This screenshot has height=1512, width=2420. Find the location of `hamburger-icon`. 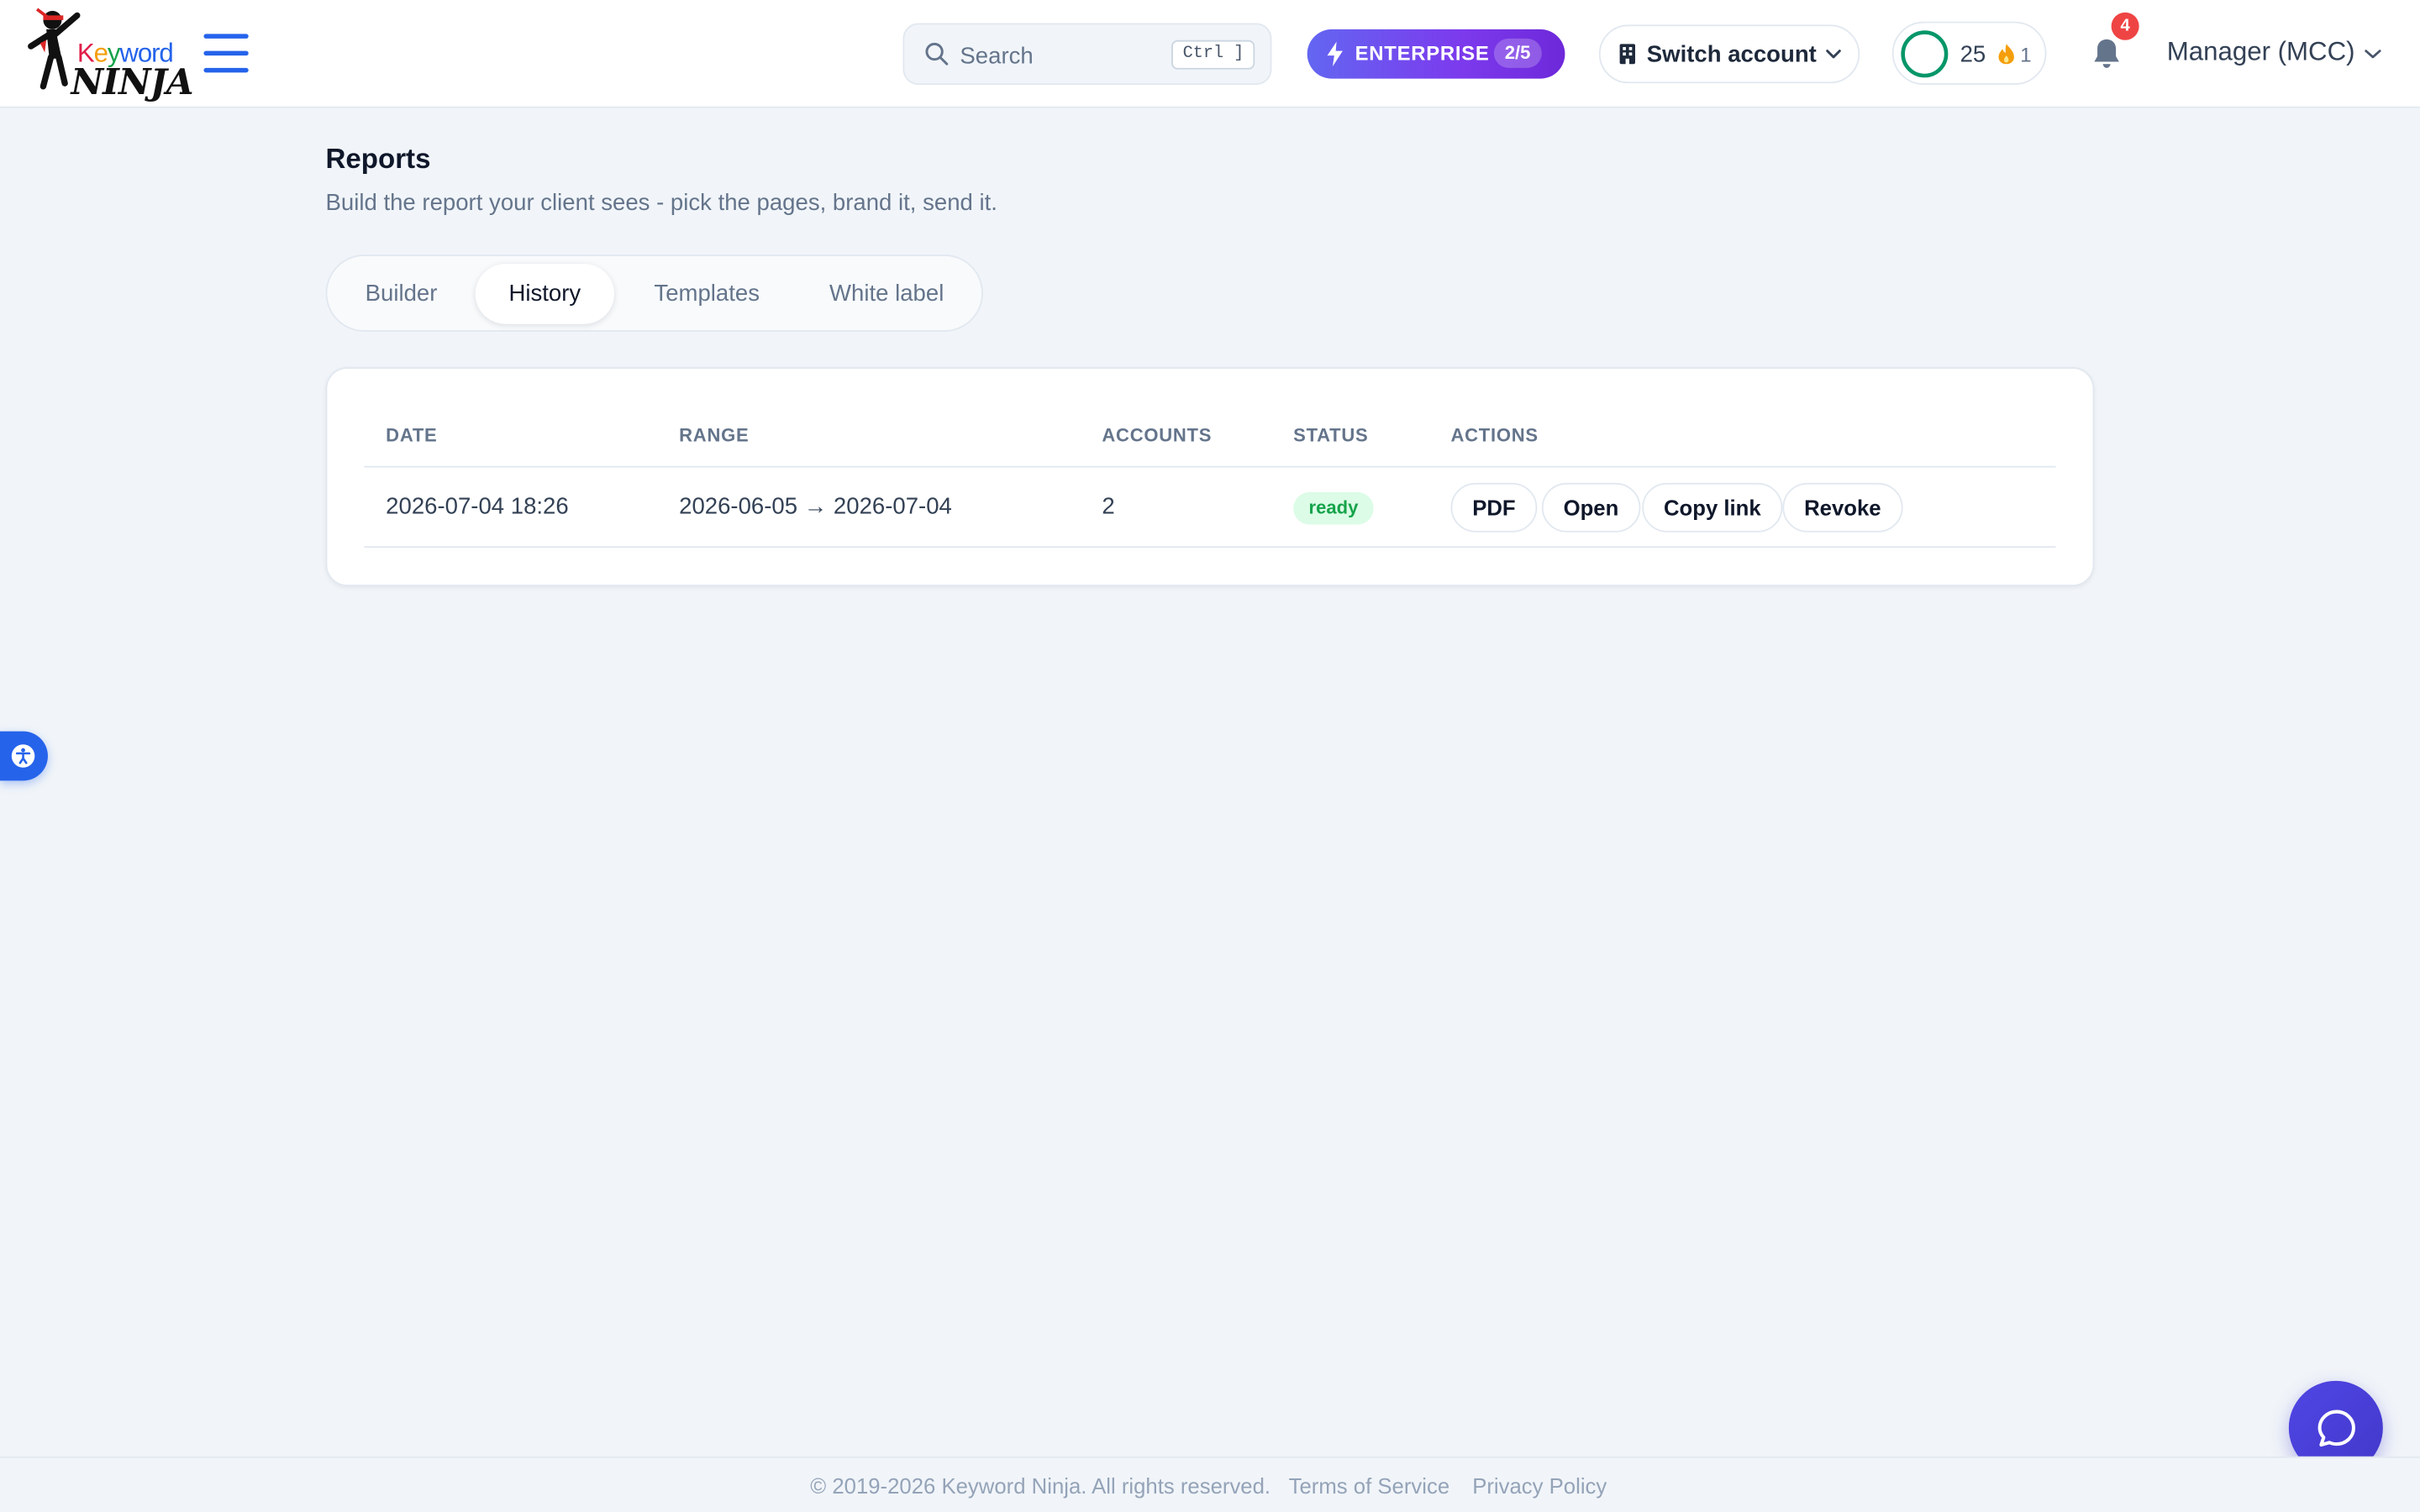

hamburger-icon is located at coordinates (226, 54).